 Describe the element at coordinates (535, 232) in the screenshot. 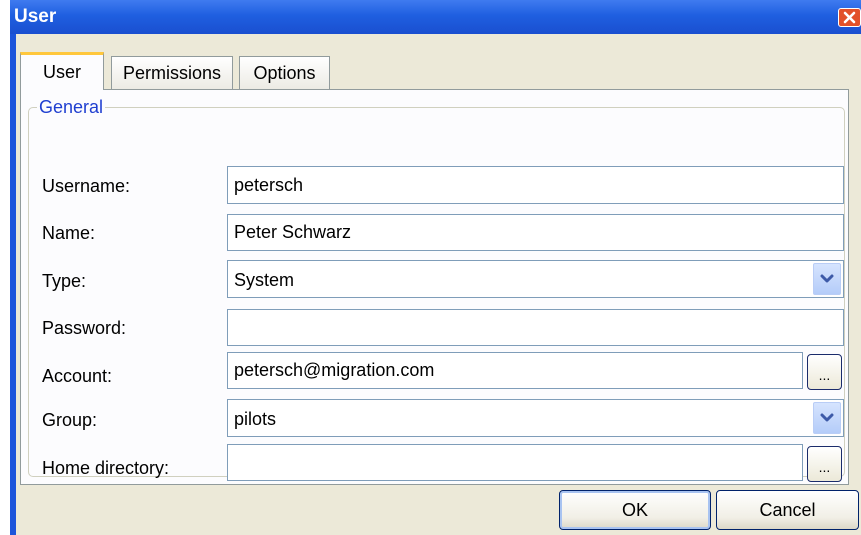

I see `name-input` at that location.